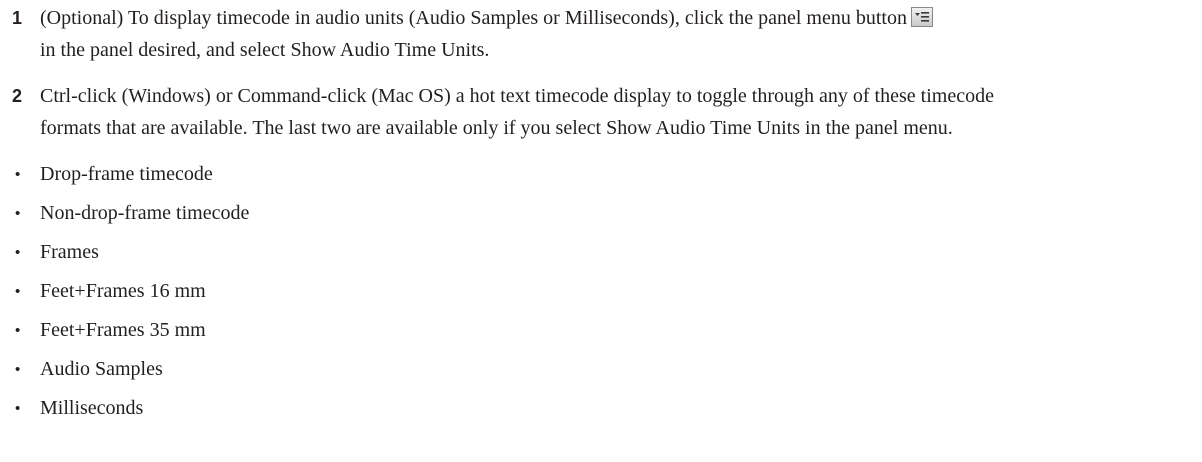  Describe the element at coordinates (601, 332) in the screenshot. I see `list-item: • Feet+Frames 35 mm` at that location.